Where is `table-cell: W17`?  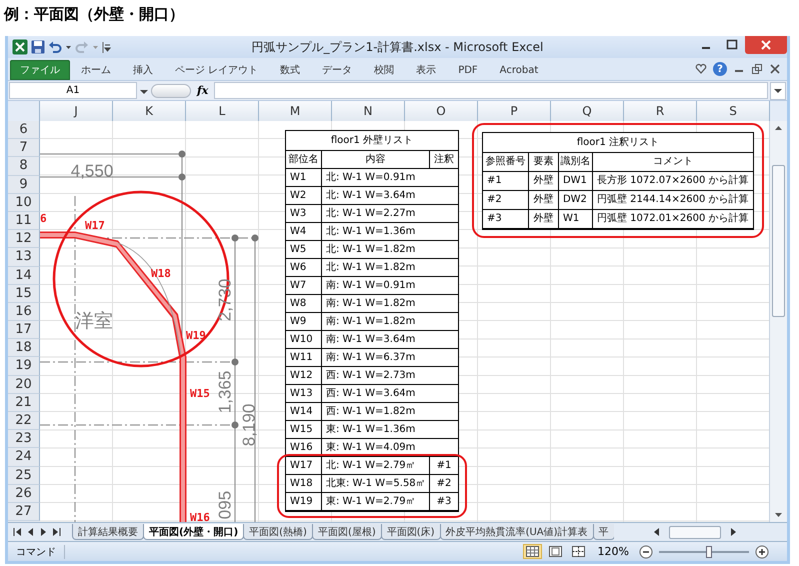
table-cell: W17 is located at coordinates (304, 465).